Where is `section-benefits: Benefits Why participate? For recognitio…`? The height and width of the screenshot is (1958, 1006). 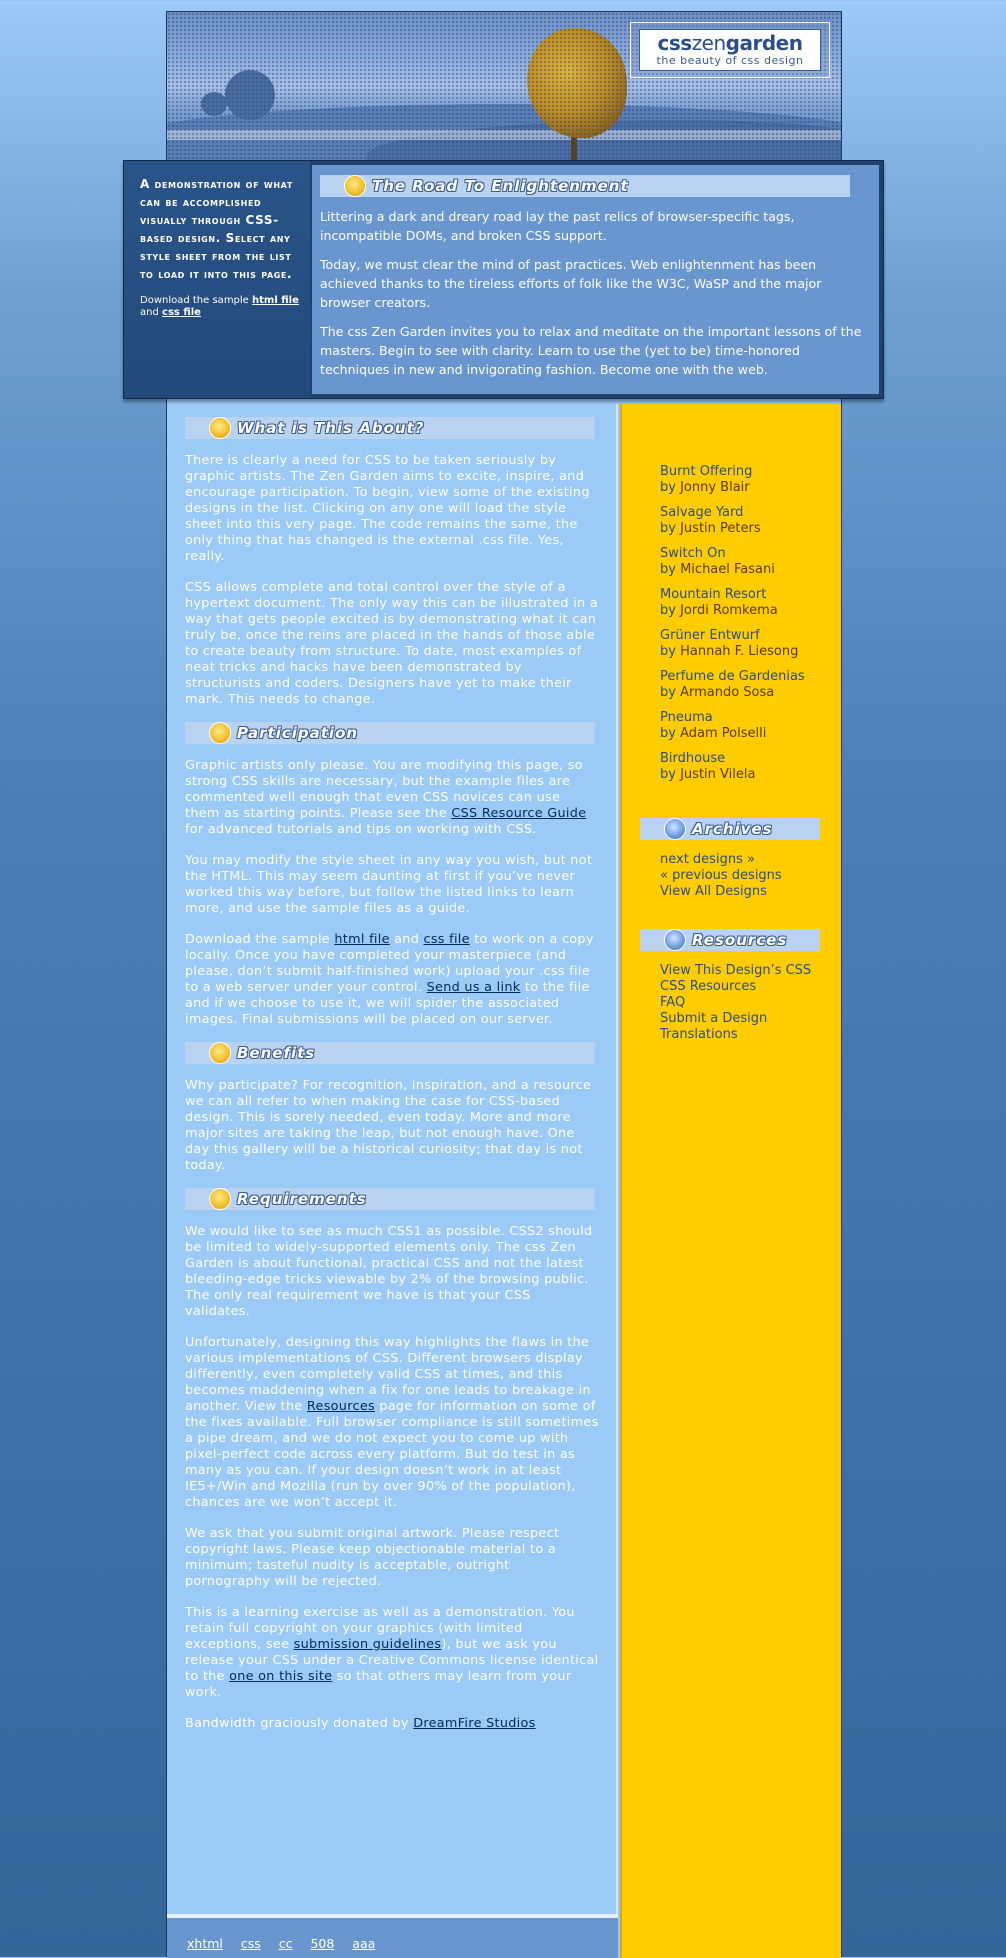
section-benefits: Benefits Why participate? For recognitio… is located at coordinates (392, 1108).